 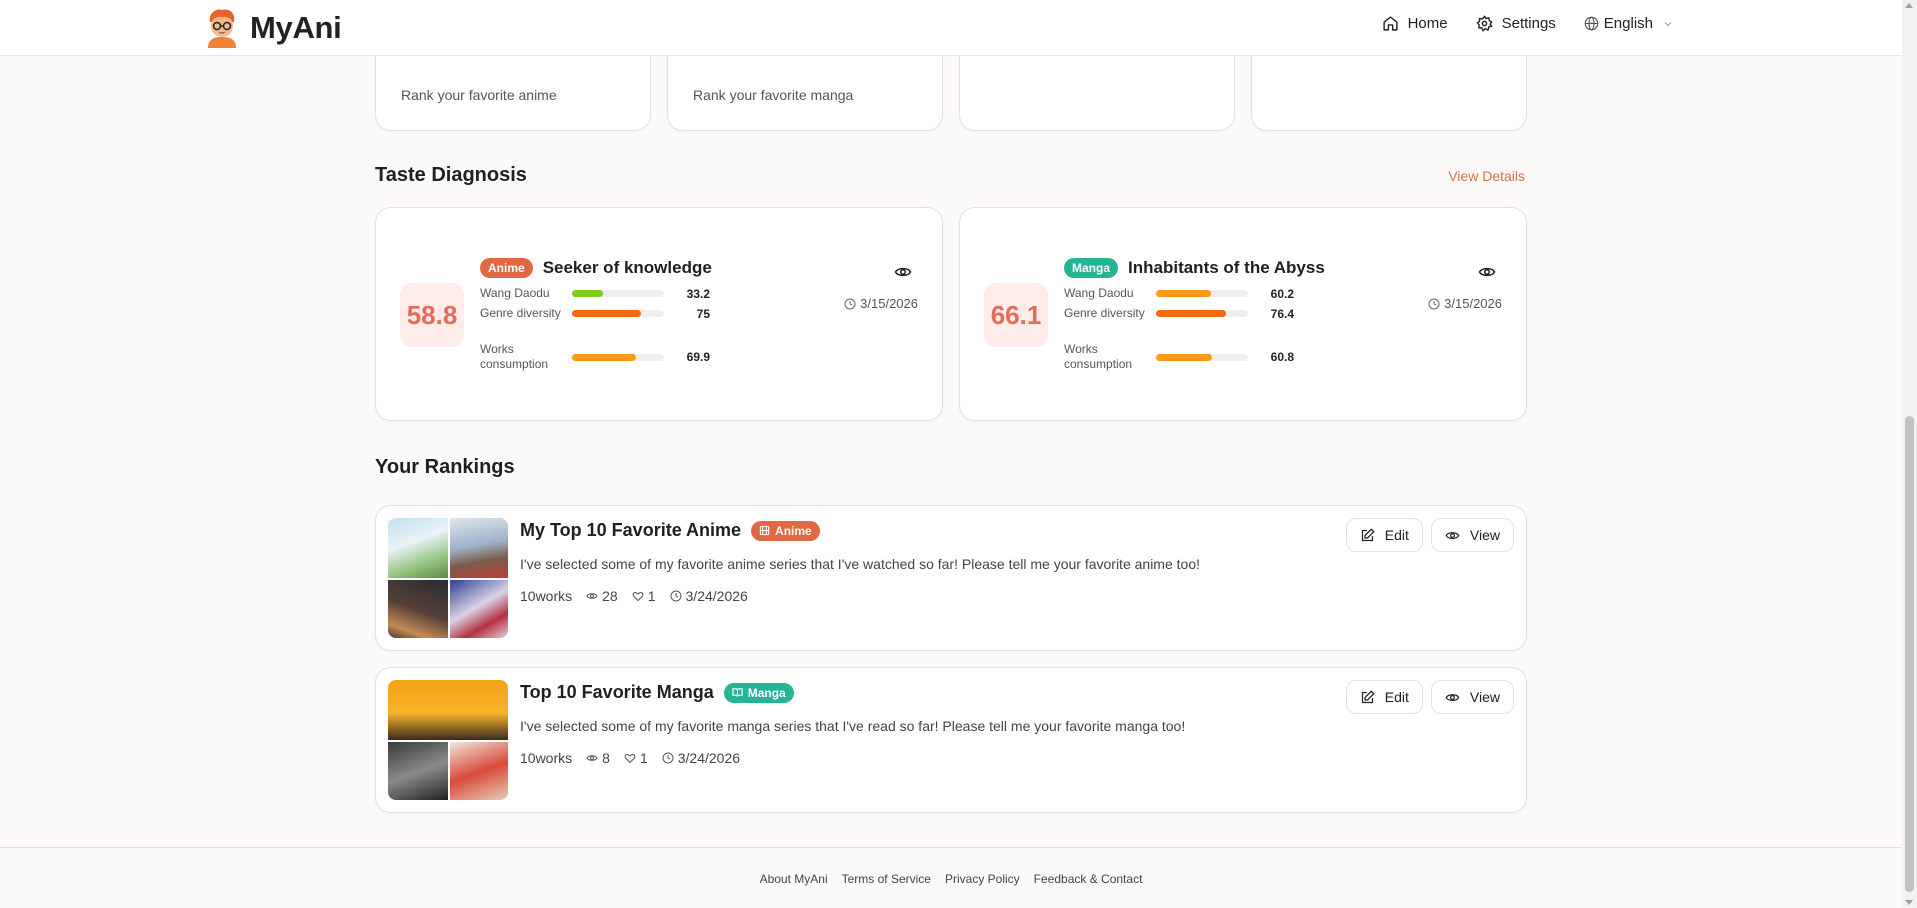 What do you see at coordinates (602, 596) in the screenshot?
I see `views-count: 28` at bounding box center [602, 596].